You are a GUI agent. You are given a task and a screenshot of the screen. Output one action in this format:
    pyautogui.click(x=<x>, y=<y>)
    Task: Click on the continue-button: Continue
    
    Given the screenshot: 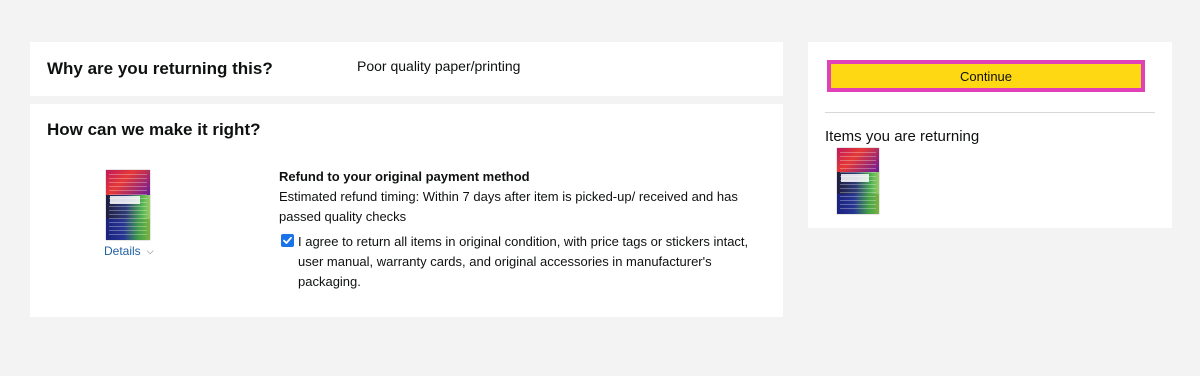 What is the action you would take?
    pyautogui.click(x=986, y=76)
    